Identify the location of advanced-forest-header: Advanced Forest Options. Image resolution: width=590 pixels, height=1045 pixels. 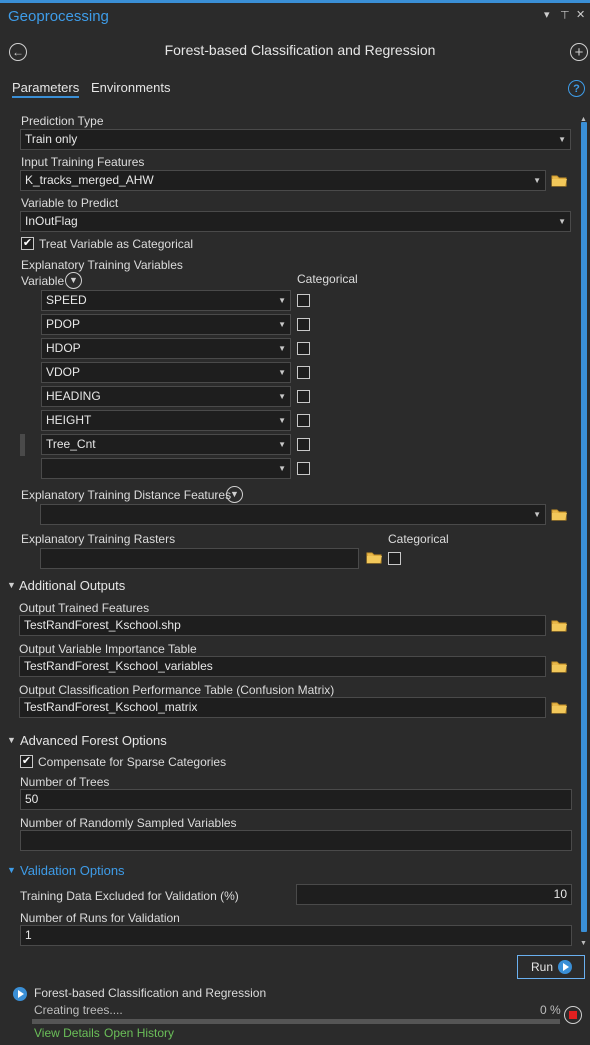
(93, 740).